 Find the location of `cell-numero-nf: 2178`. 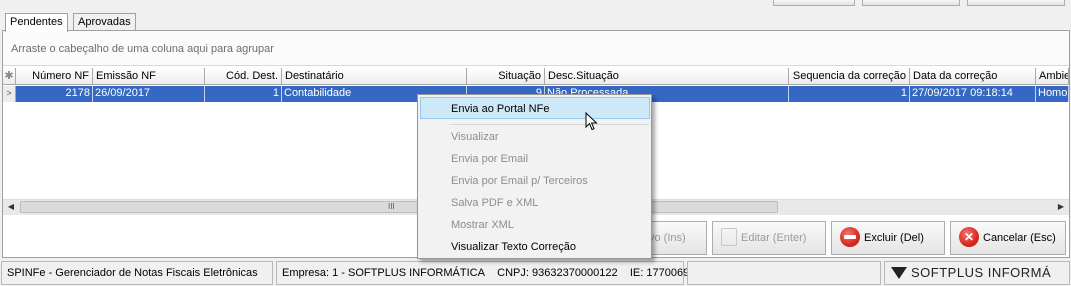

cell-numero-nf: 2178 is located at coordinates (54, 94).